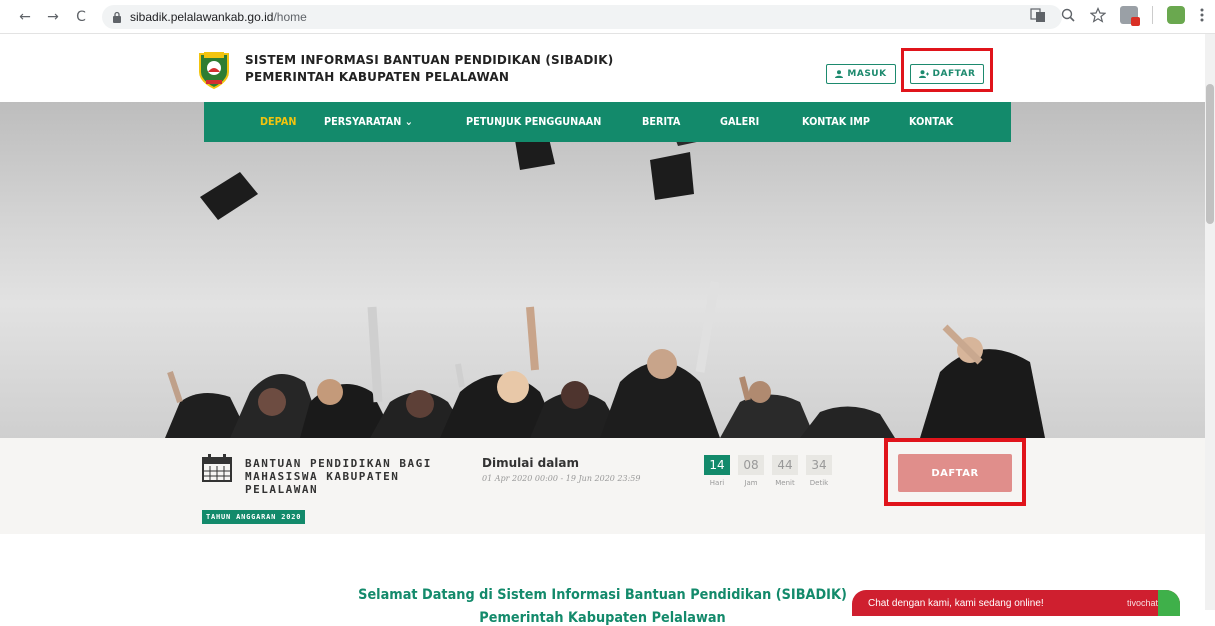 This screenshot has height=626, width=1215. Describe the element at coordinates (785, 483) in the screenshot. I see `countdown-minutes-label: Menit` at that location.